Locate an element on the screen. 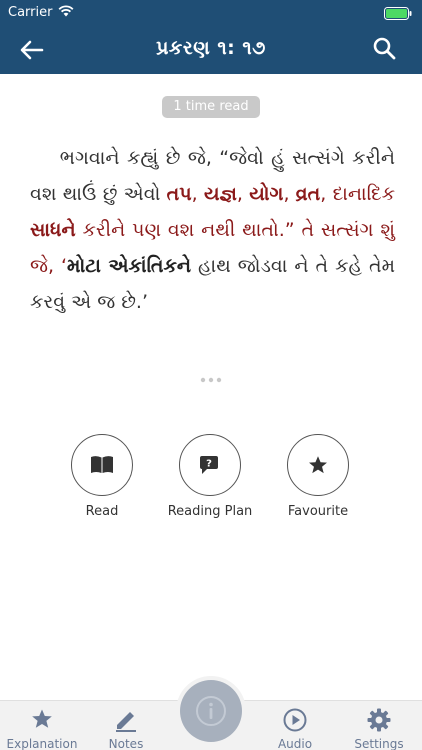 The height and width of the screenshot is (750, 422). verse-keyword: વ્રત is located at coordinates (308, 194).